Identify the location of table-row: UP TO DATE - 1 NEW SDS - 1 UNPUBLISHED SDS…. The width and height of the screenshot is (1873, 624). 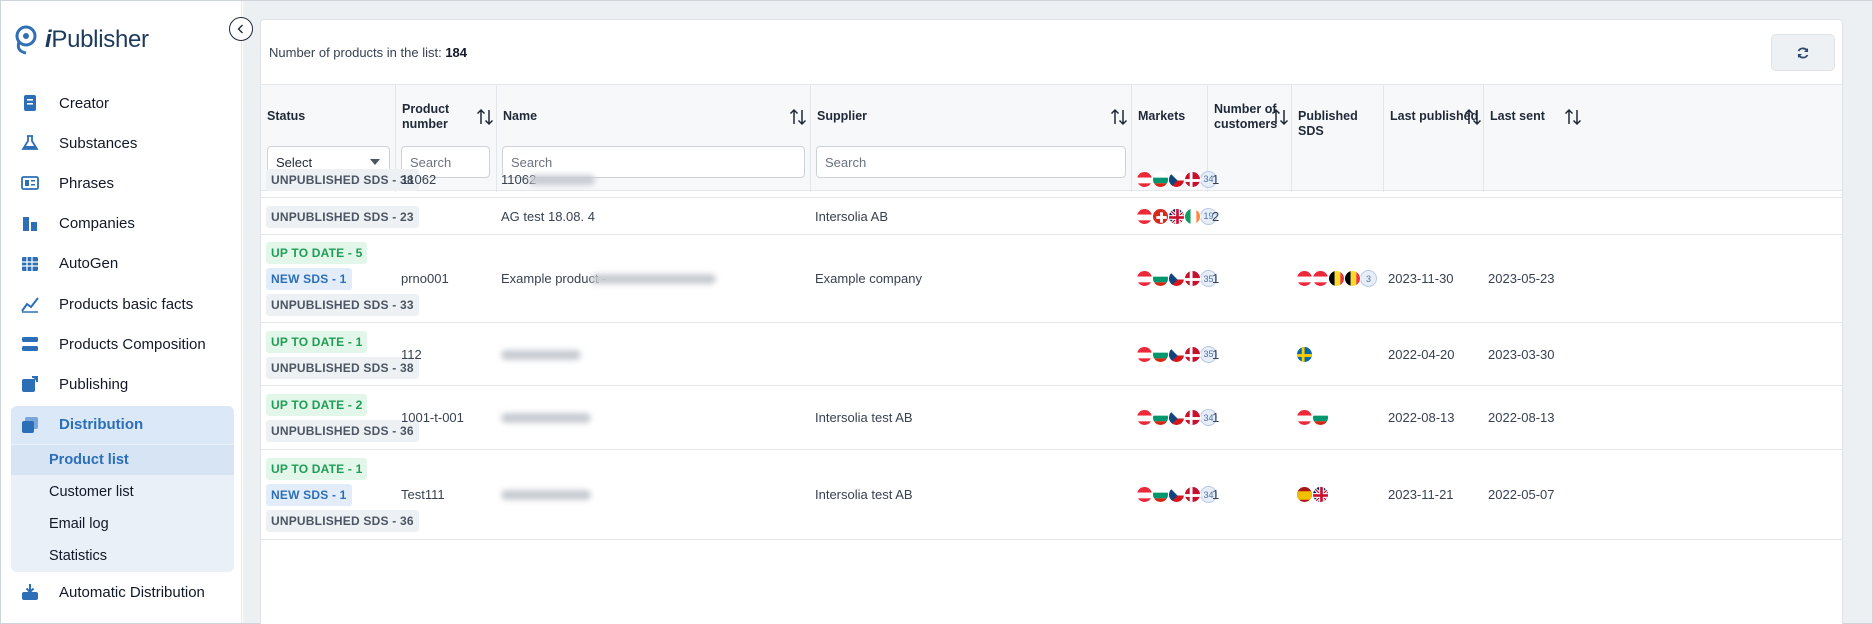
(1051, 495).